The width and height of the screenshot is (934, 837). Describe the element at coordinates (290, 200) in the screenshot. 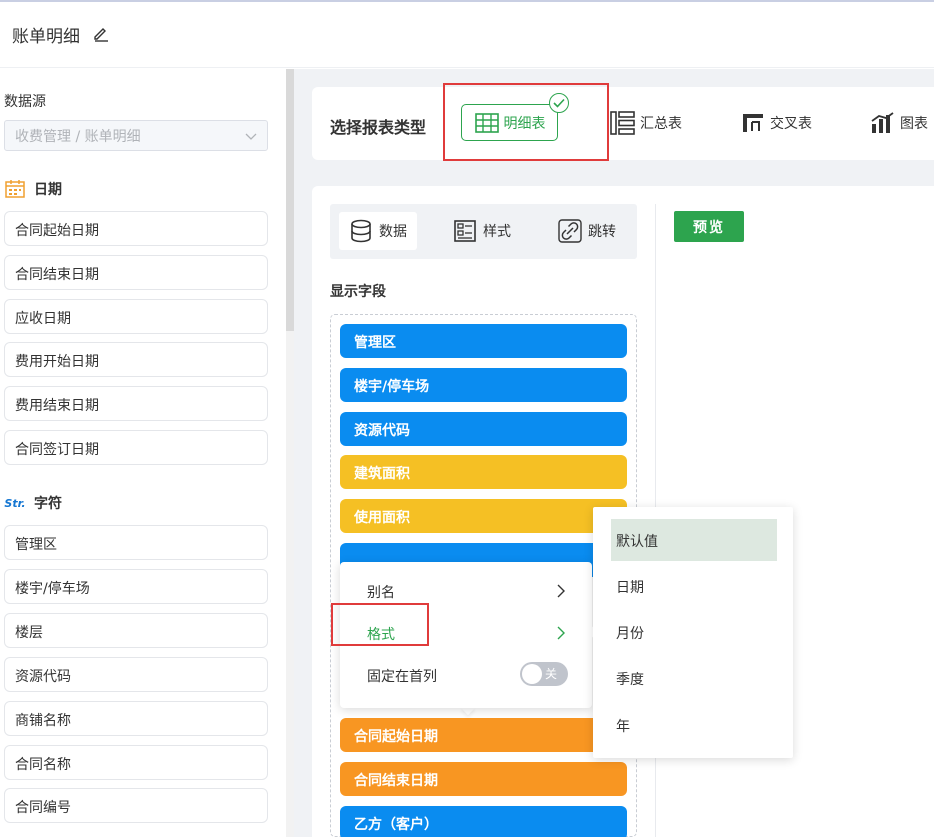

I see `sidebar-scrollbar-thumb` at that location.